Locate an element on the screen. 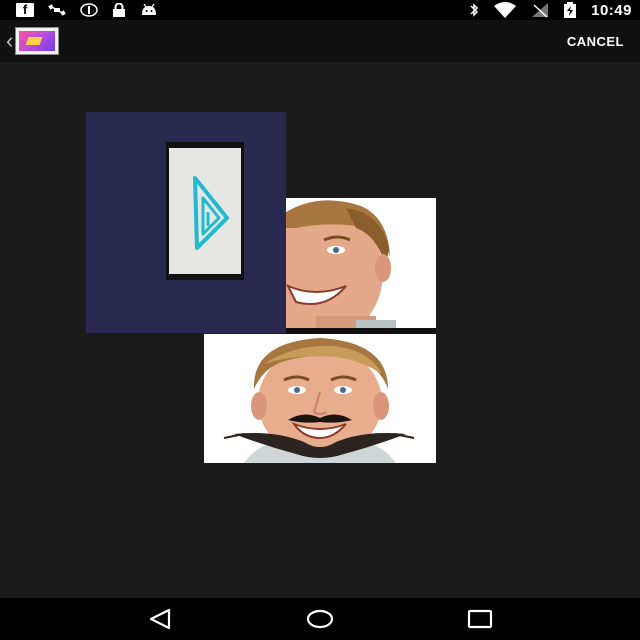 This screenshot has height=640, width=640. back-triangle-icon is located at coordinates (160, 619).